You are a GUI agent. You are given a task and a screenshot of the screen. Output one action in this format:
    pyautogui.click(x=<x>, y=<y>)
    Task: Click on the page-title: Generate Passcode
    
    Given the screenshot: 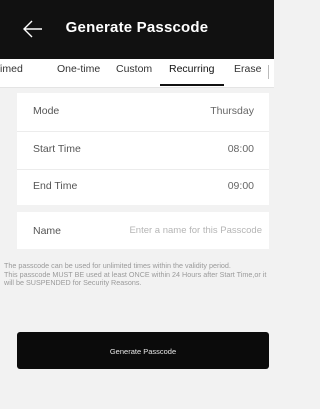 What is the action you would take?
    pyautogui.click(x=137, y=27)
    